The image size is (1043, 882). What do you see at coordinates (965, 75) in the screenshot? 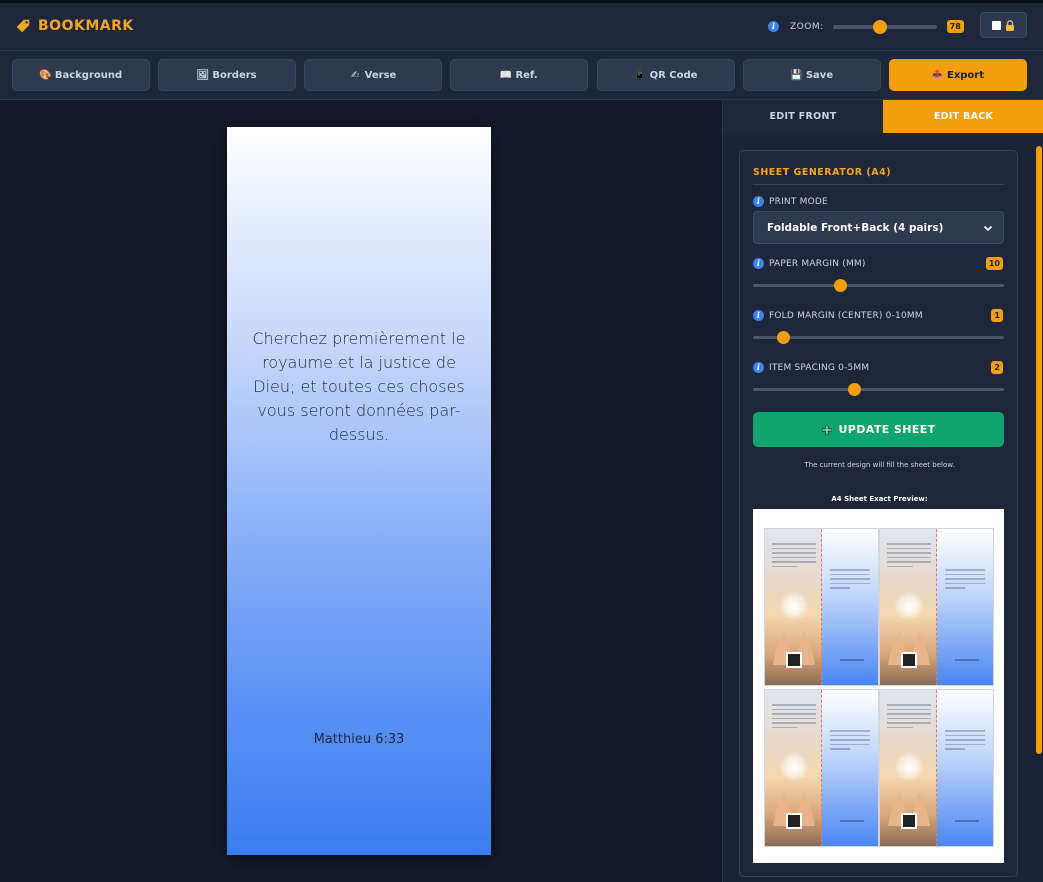
I see `export-button-label: Export` at bounding box center [965, 75].